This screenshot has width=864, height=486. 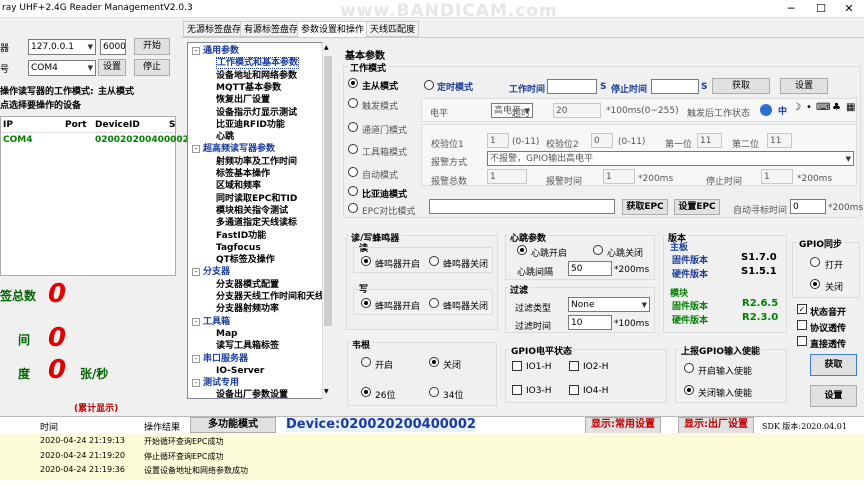 What do you see at coordinates (233, 149) in the screenshot?
I see `tree-category: - 超高频读写器参数` at bounding box center [233, 149].